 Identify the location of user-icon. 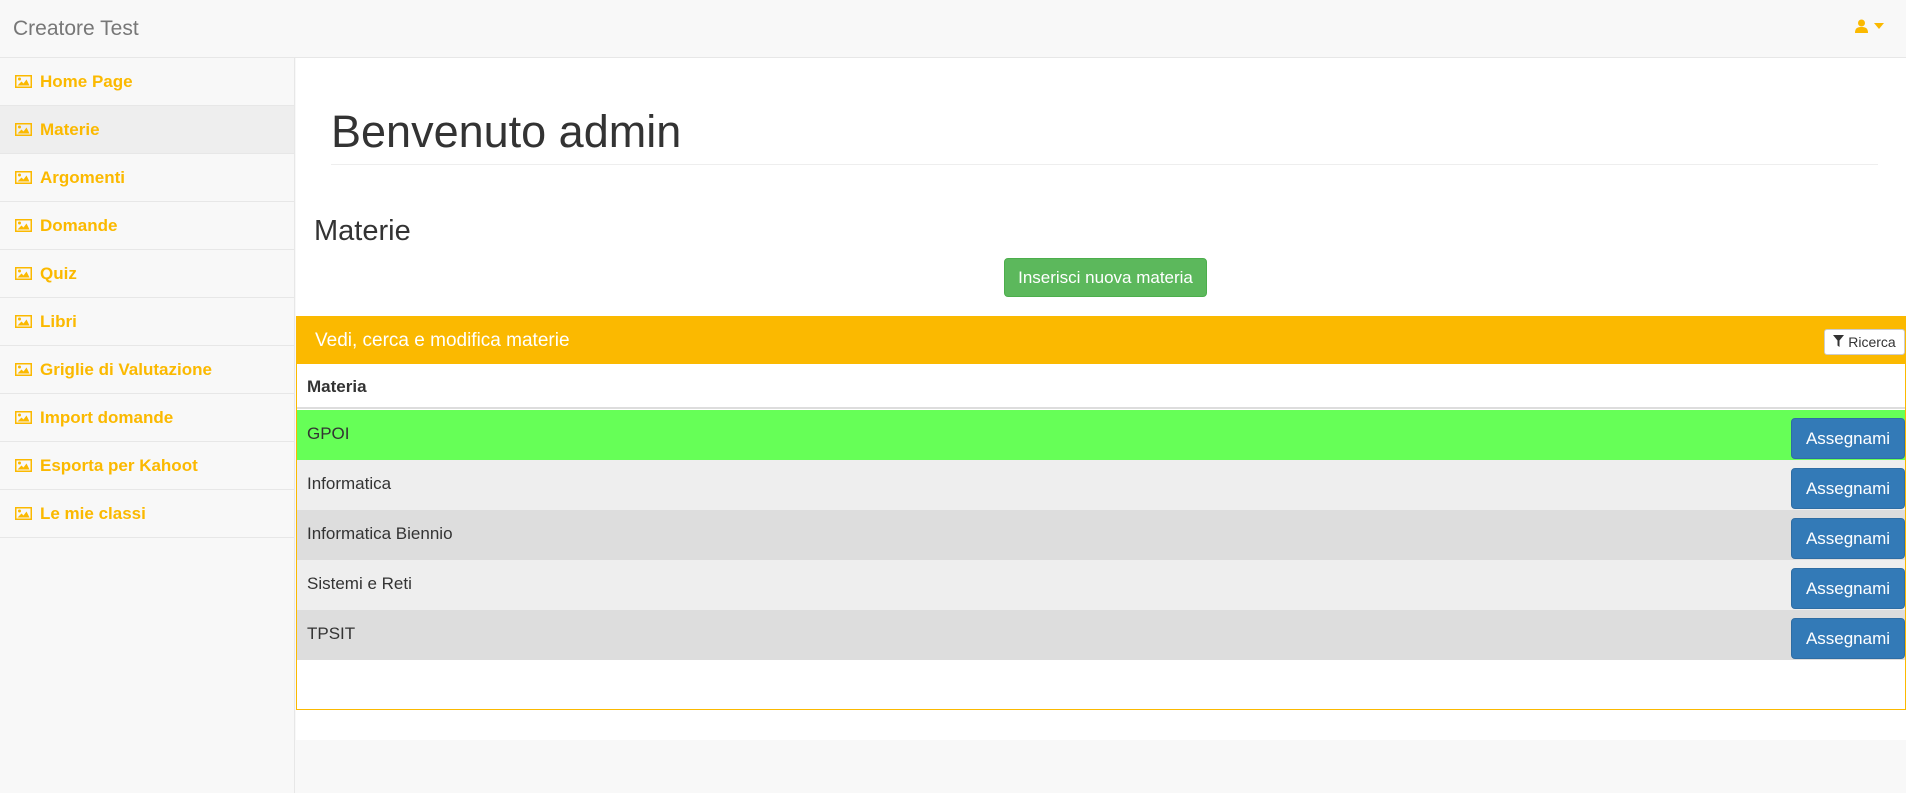
(1861, 26).